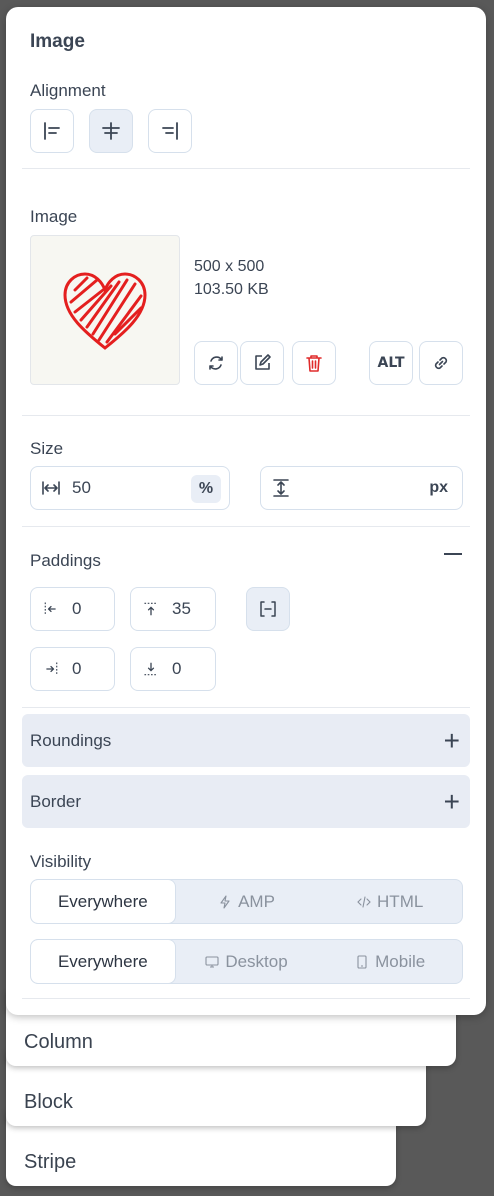  I want to click on padding-right-field: 0, so click(72, 669).